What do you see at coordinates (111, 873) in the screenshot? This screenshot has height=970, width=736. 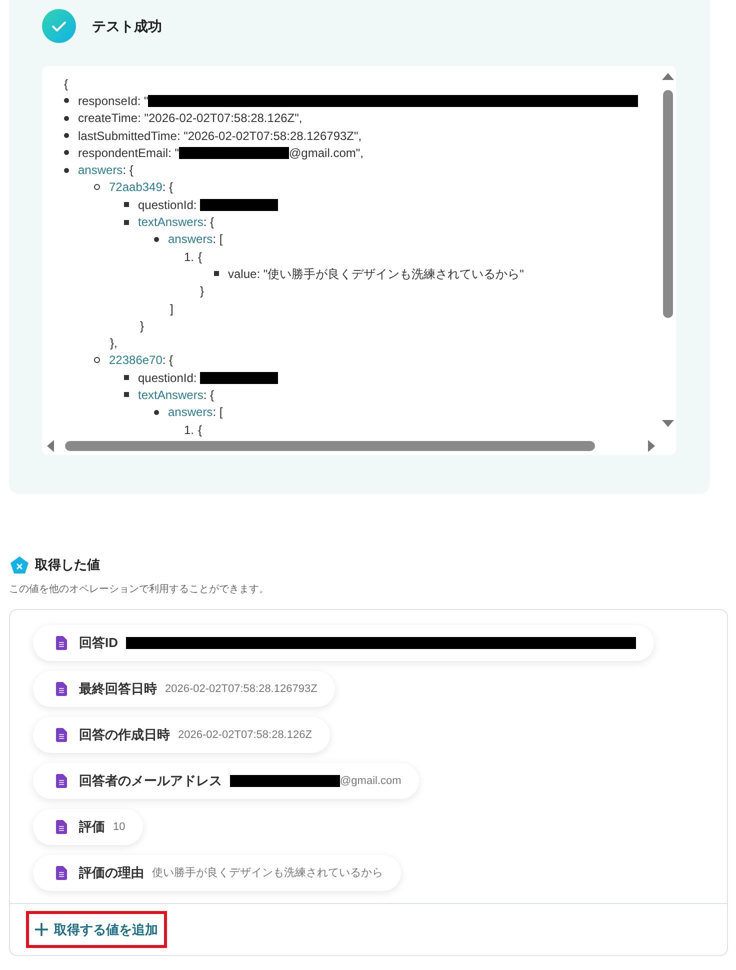 I see `value-label: 評価の理由` at bounding box center [111, 873].